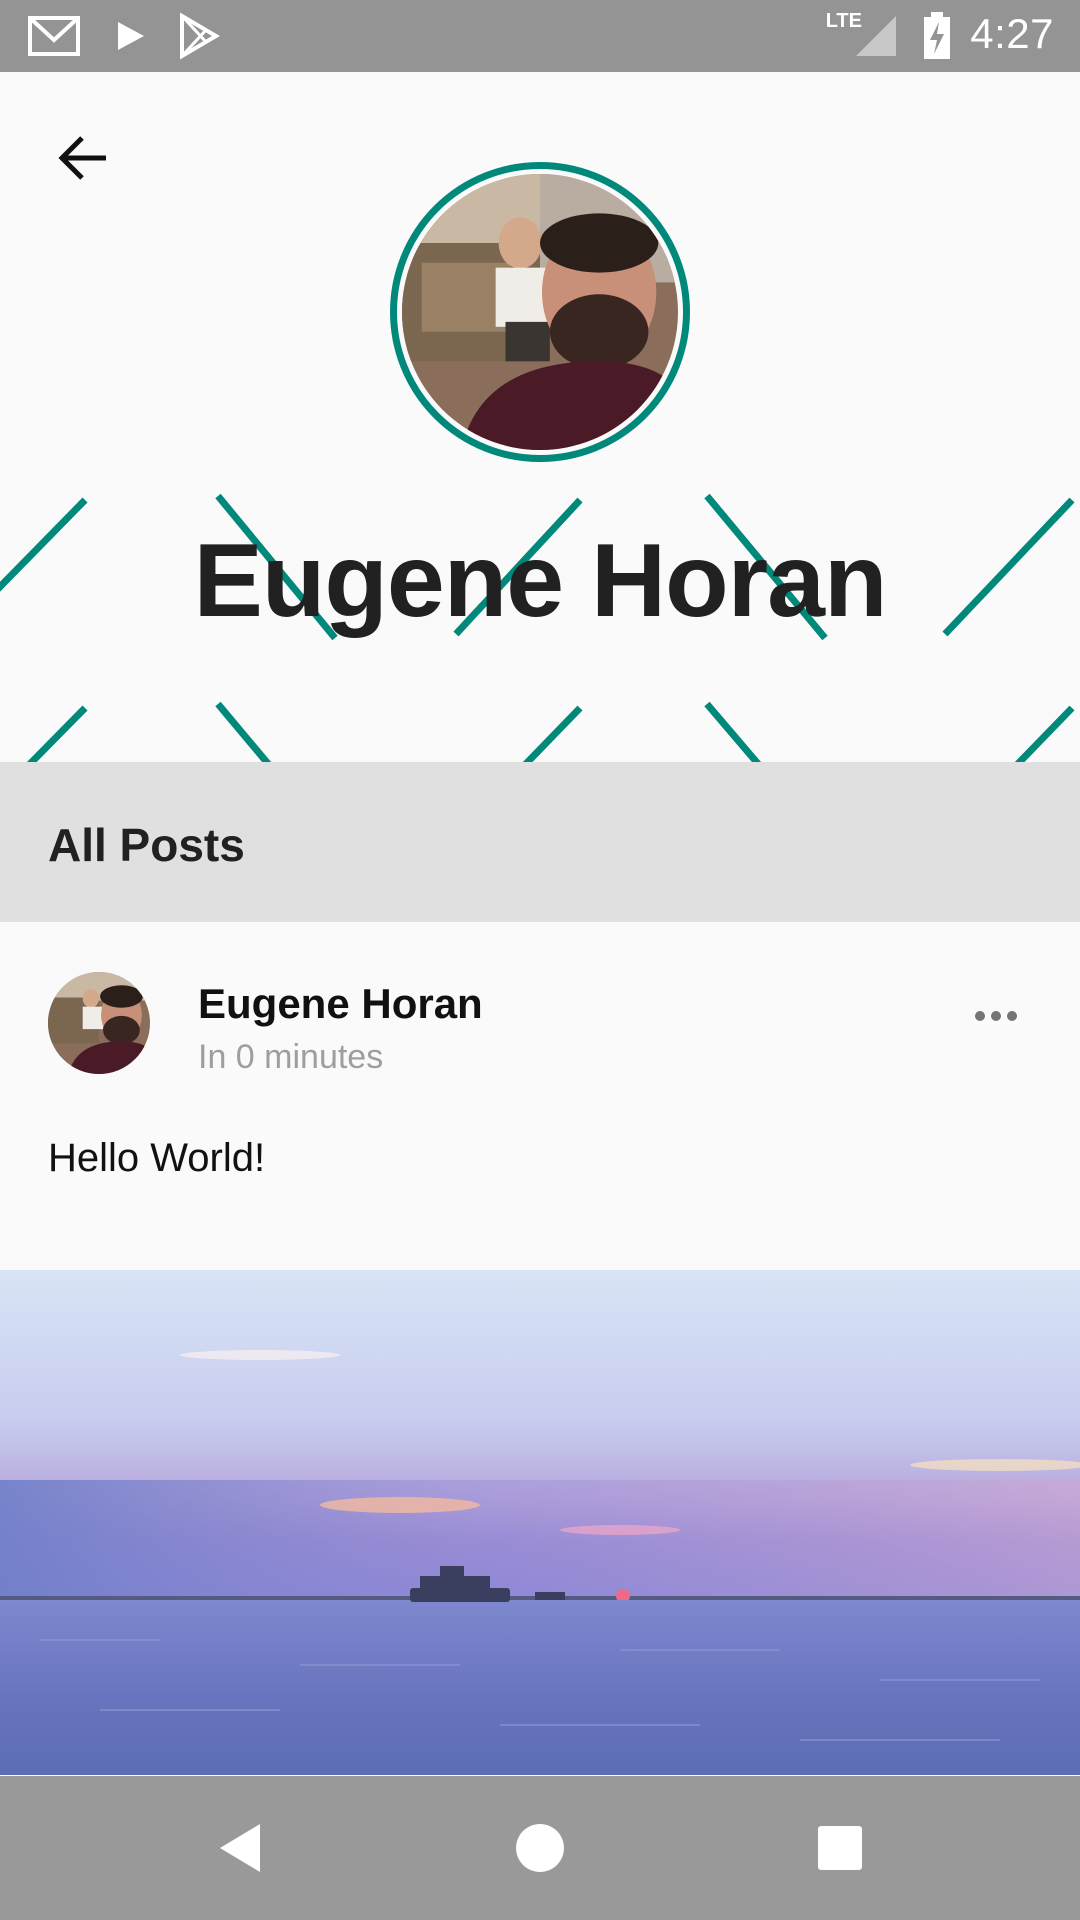 Image resolution: width=1080 pixels, height=1920 pixels. What do you see at coordinates (937, 35) in the screenshot?
I see `battery-charging-icon` at bounding box center [937, 35].